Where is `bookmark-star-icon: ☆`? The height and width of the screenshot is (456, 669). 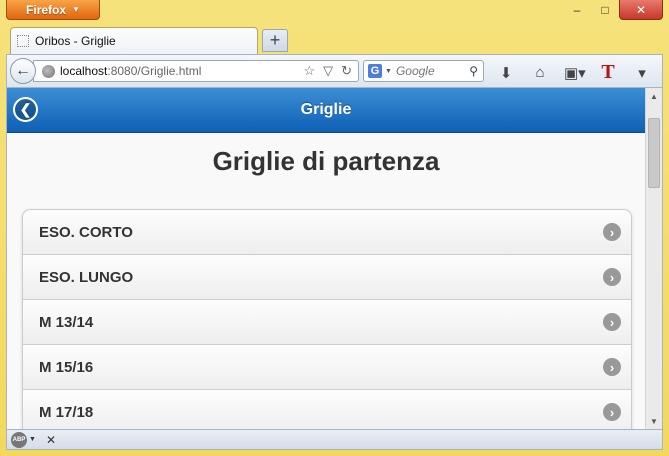 bookmark-star-icon: ☆ is located at coordinates (309, 71).